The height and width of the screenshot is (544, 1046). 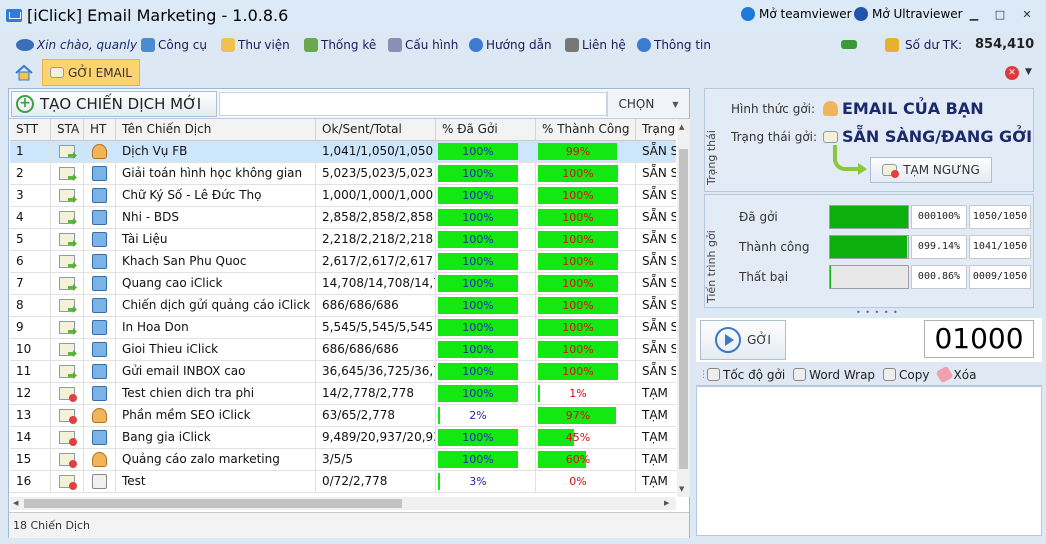 I want to click on chevron-down-icon: ▼, so click(x=1028, y=72).